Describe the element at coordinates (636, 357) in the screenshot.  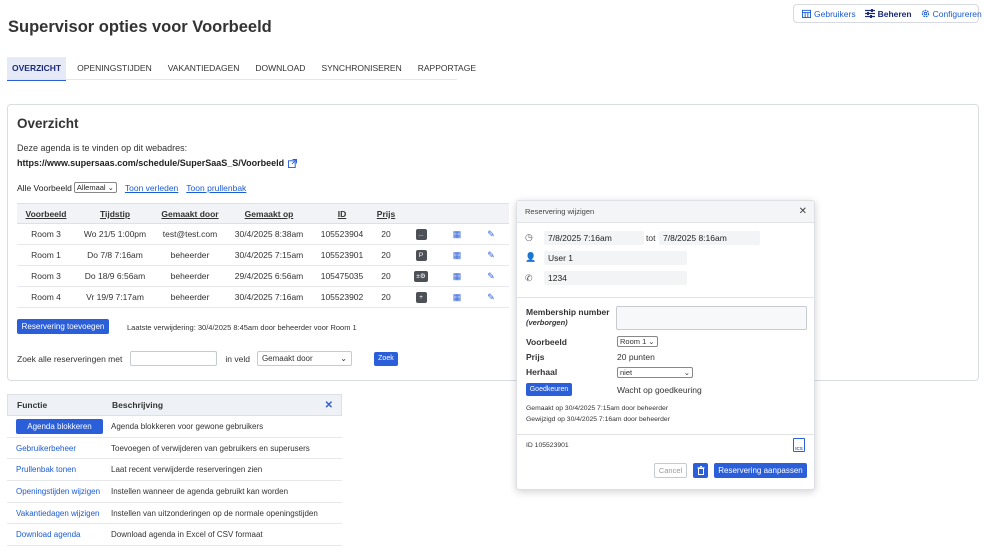
I see `price-value: 20 punten` at that location.